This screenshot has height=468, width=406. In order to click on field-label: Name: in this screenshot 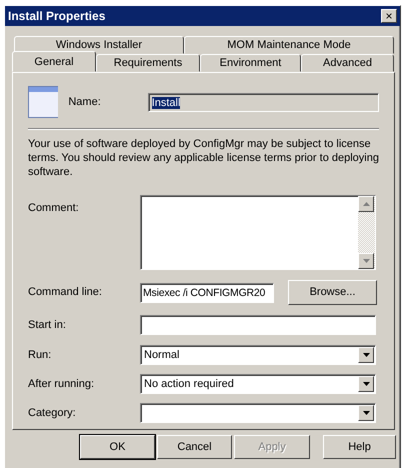, I will do `click(85, 102)`.